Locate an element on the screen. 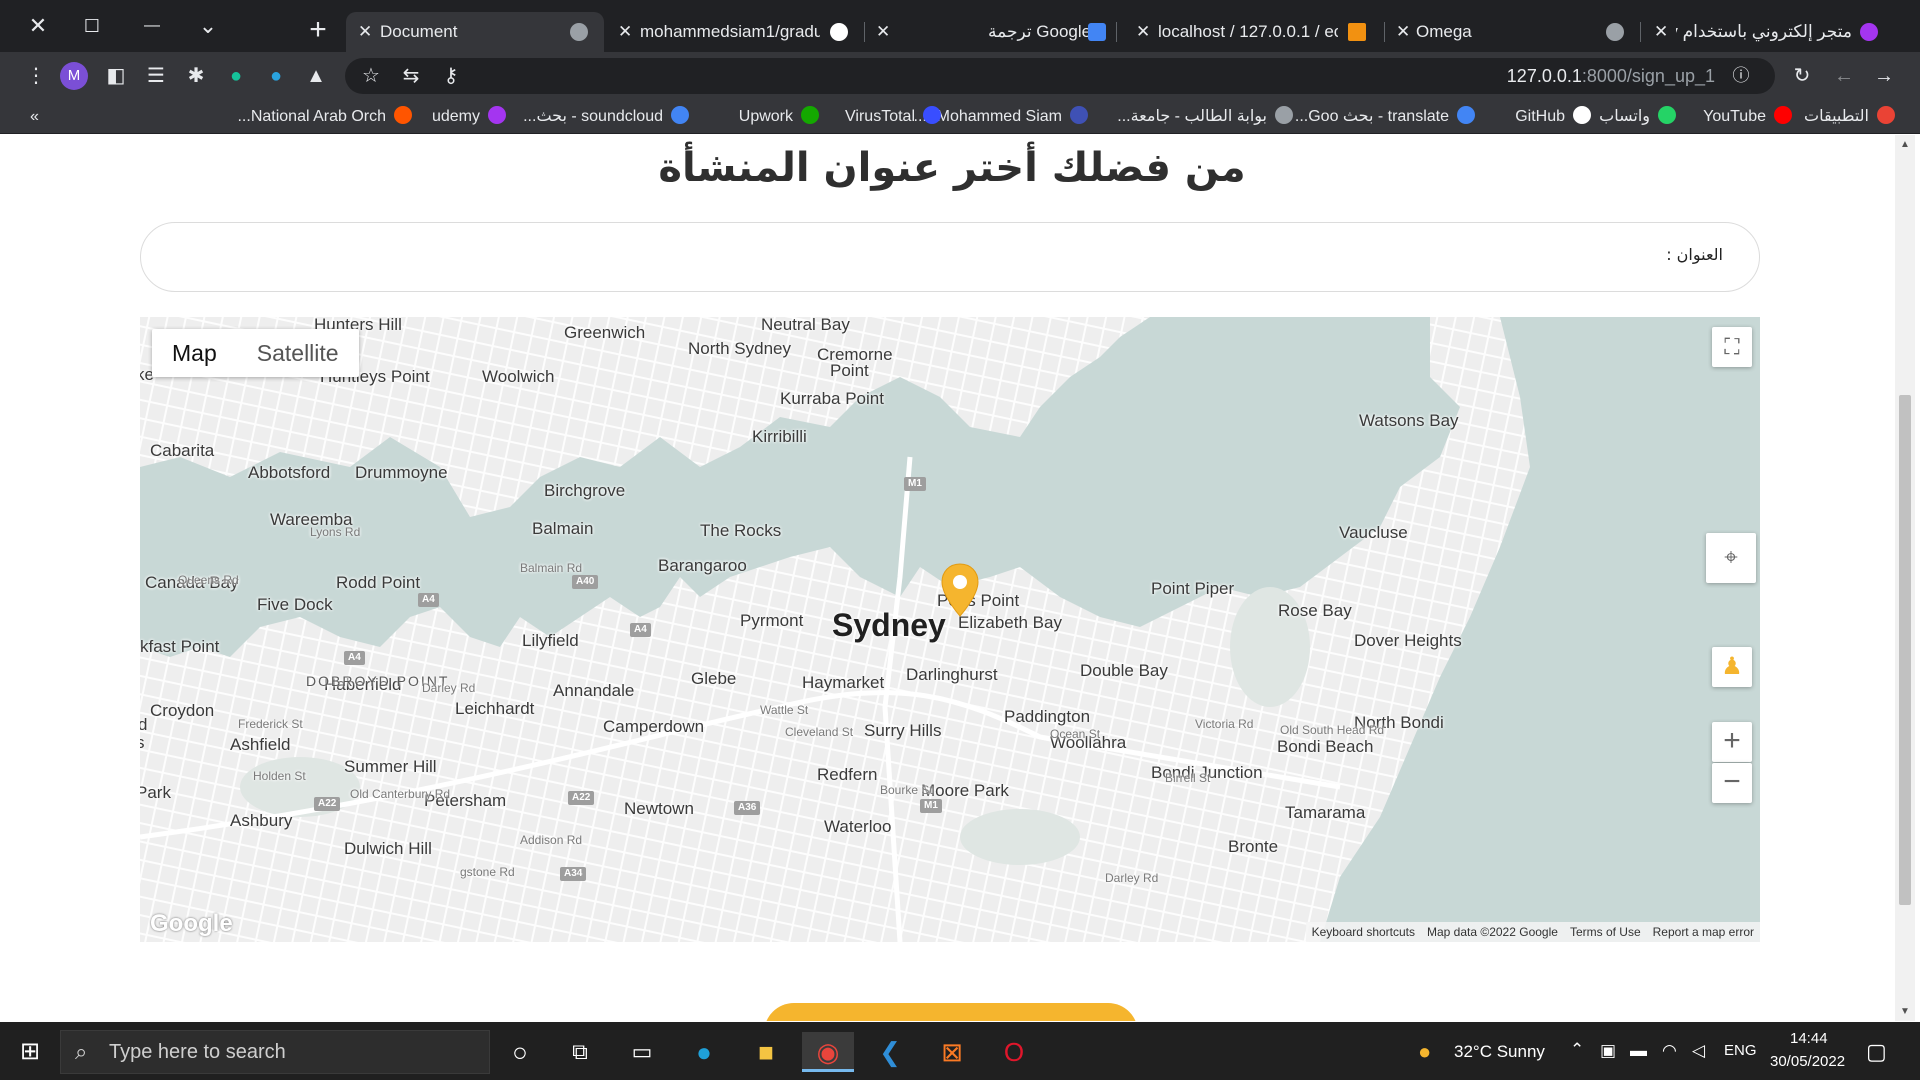 This screenshot has width=1920, height=1080. bookmark-label: VirusTotal is located at coordinates (880, 116).